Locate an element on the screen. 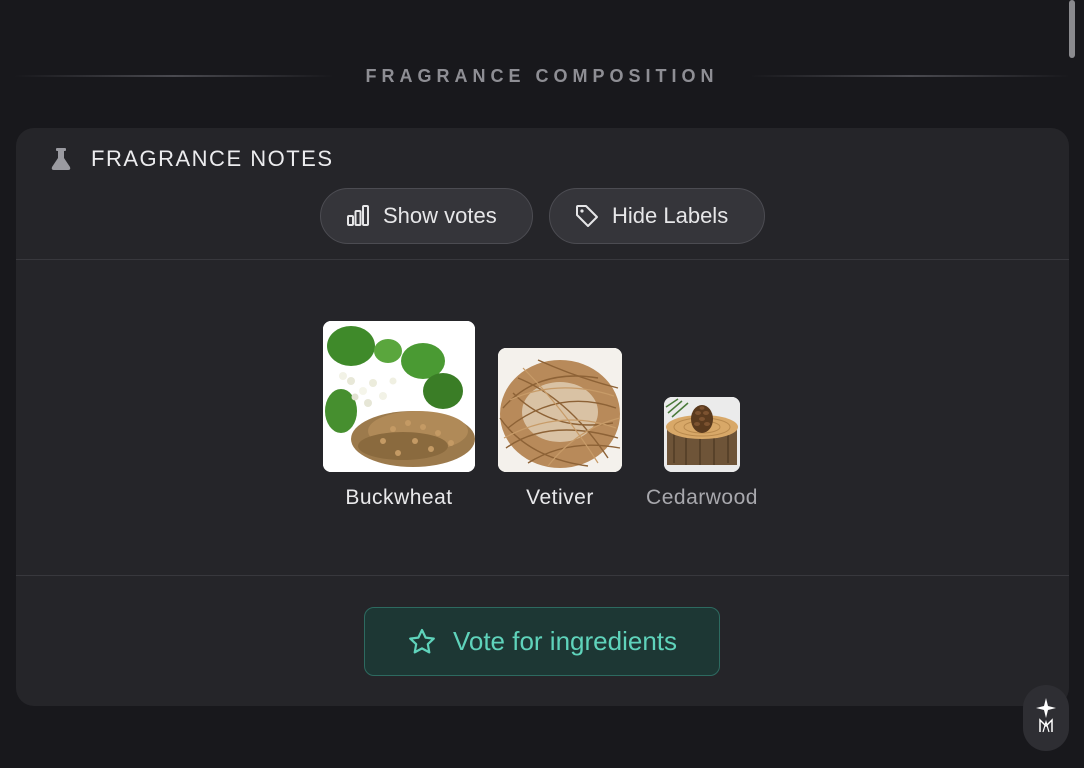 The image size is (1084, 768). tag-icon is located at coordinates (587, 216).